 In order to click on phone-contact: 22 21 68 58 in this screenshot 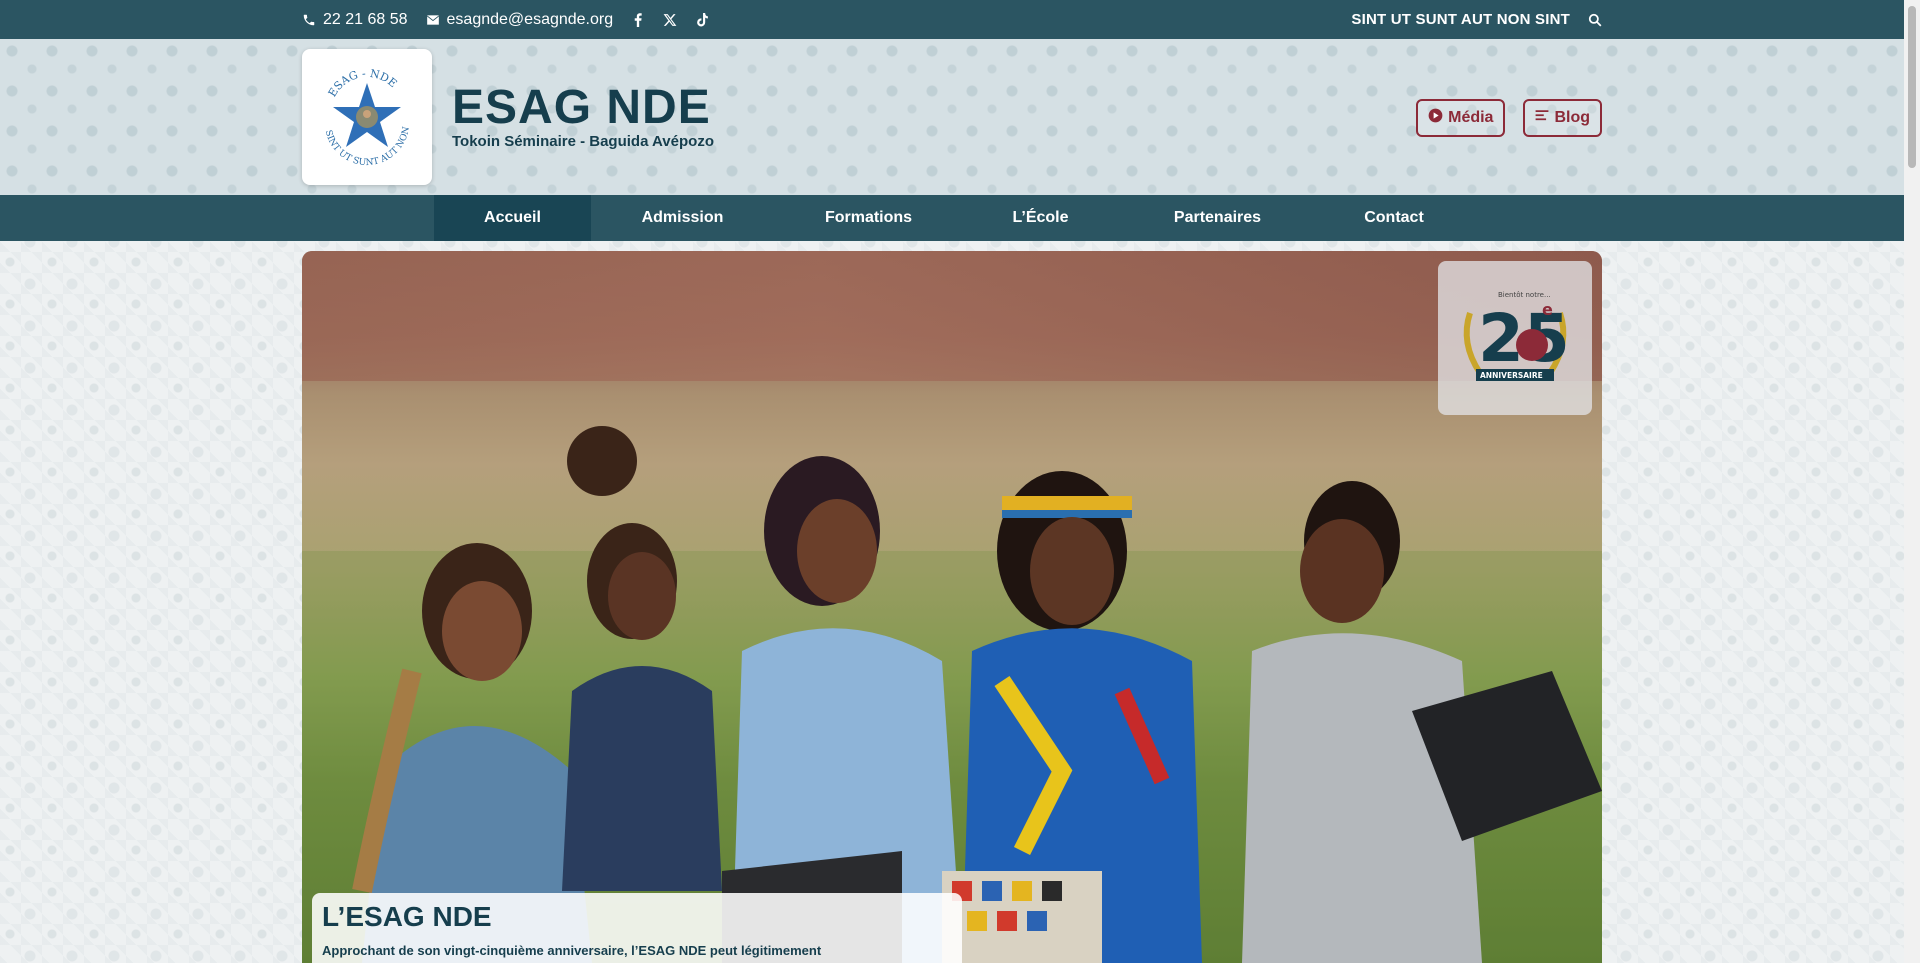, I will do `click(355, 20)`.